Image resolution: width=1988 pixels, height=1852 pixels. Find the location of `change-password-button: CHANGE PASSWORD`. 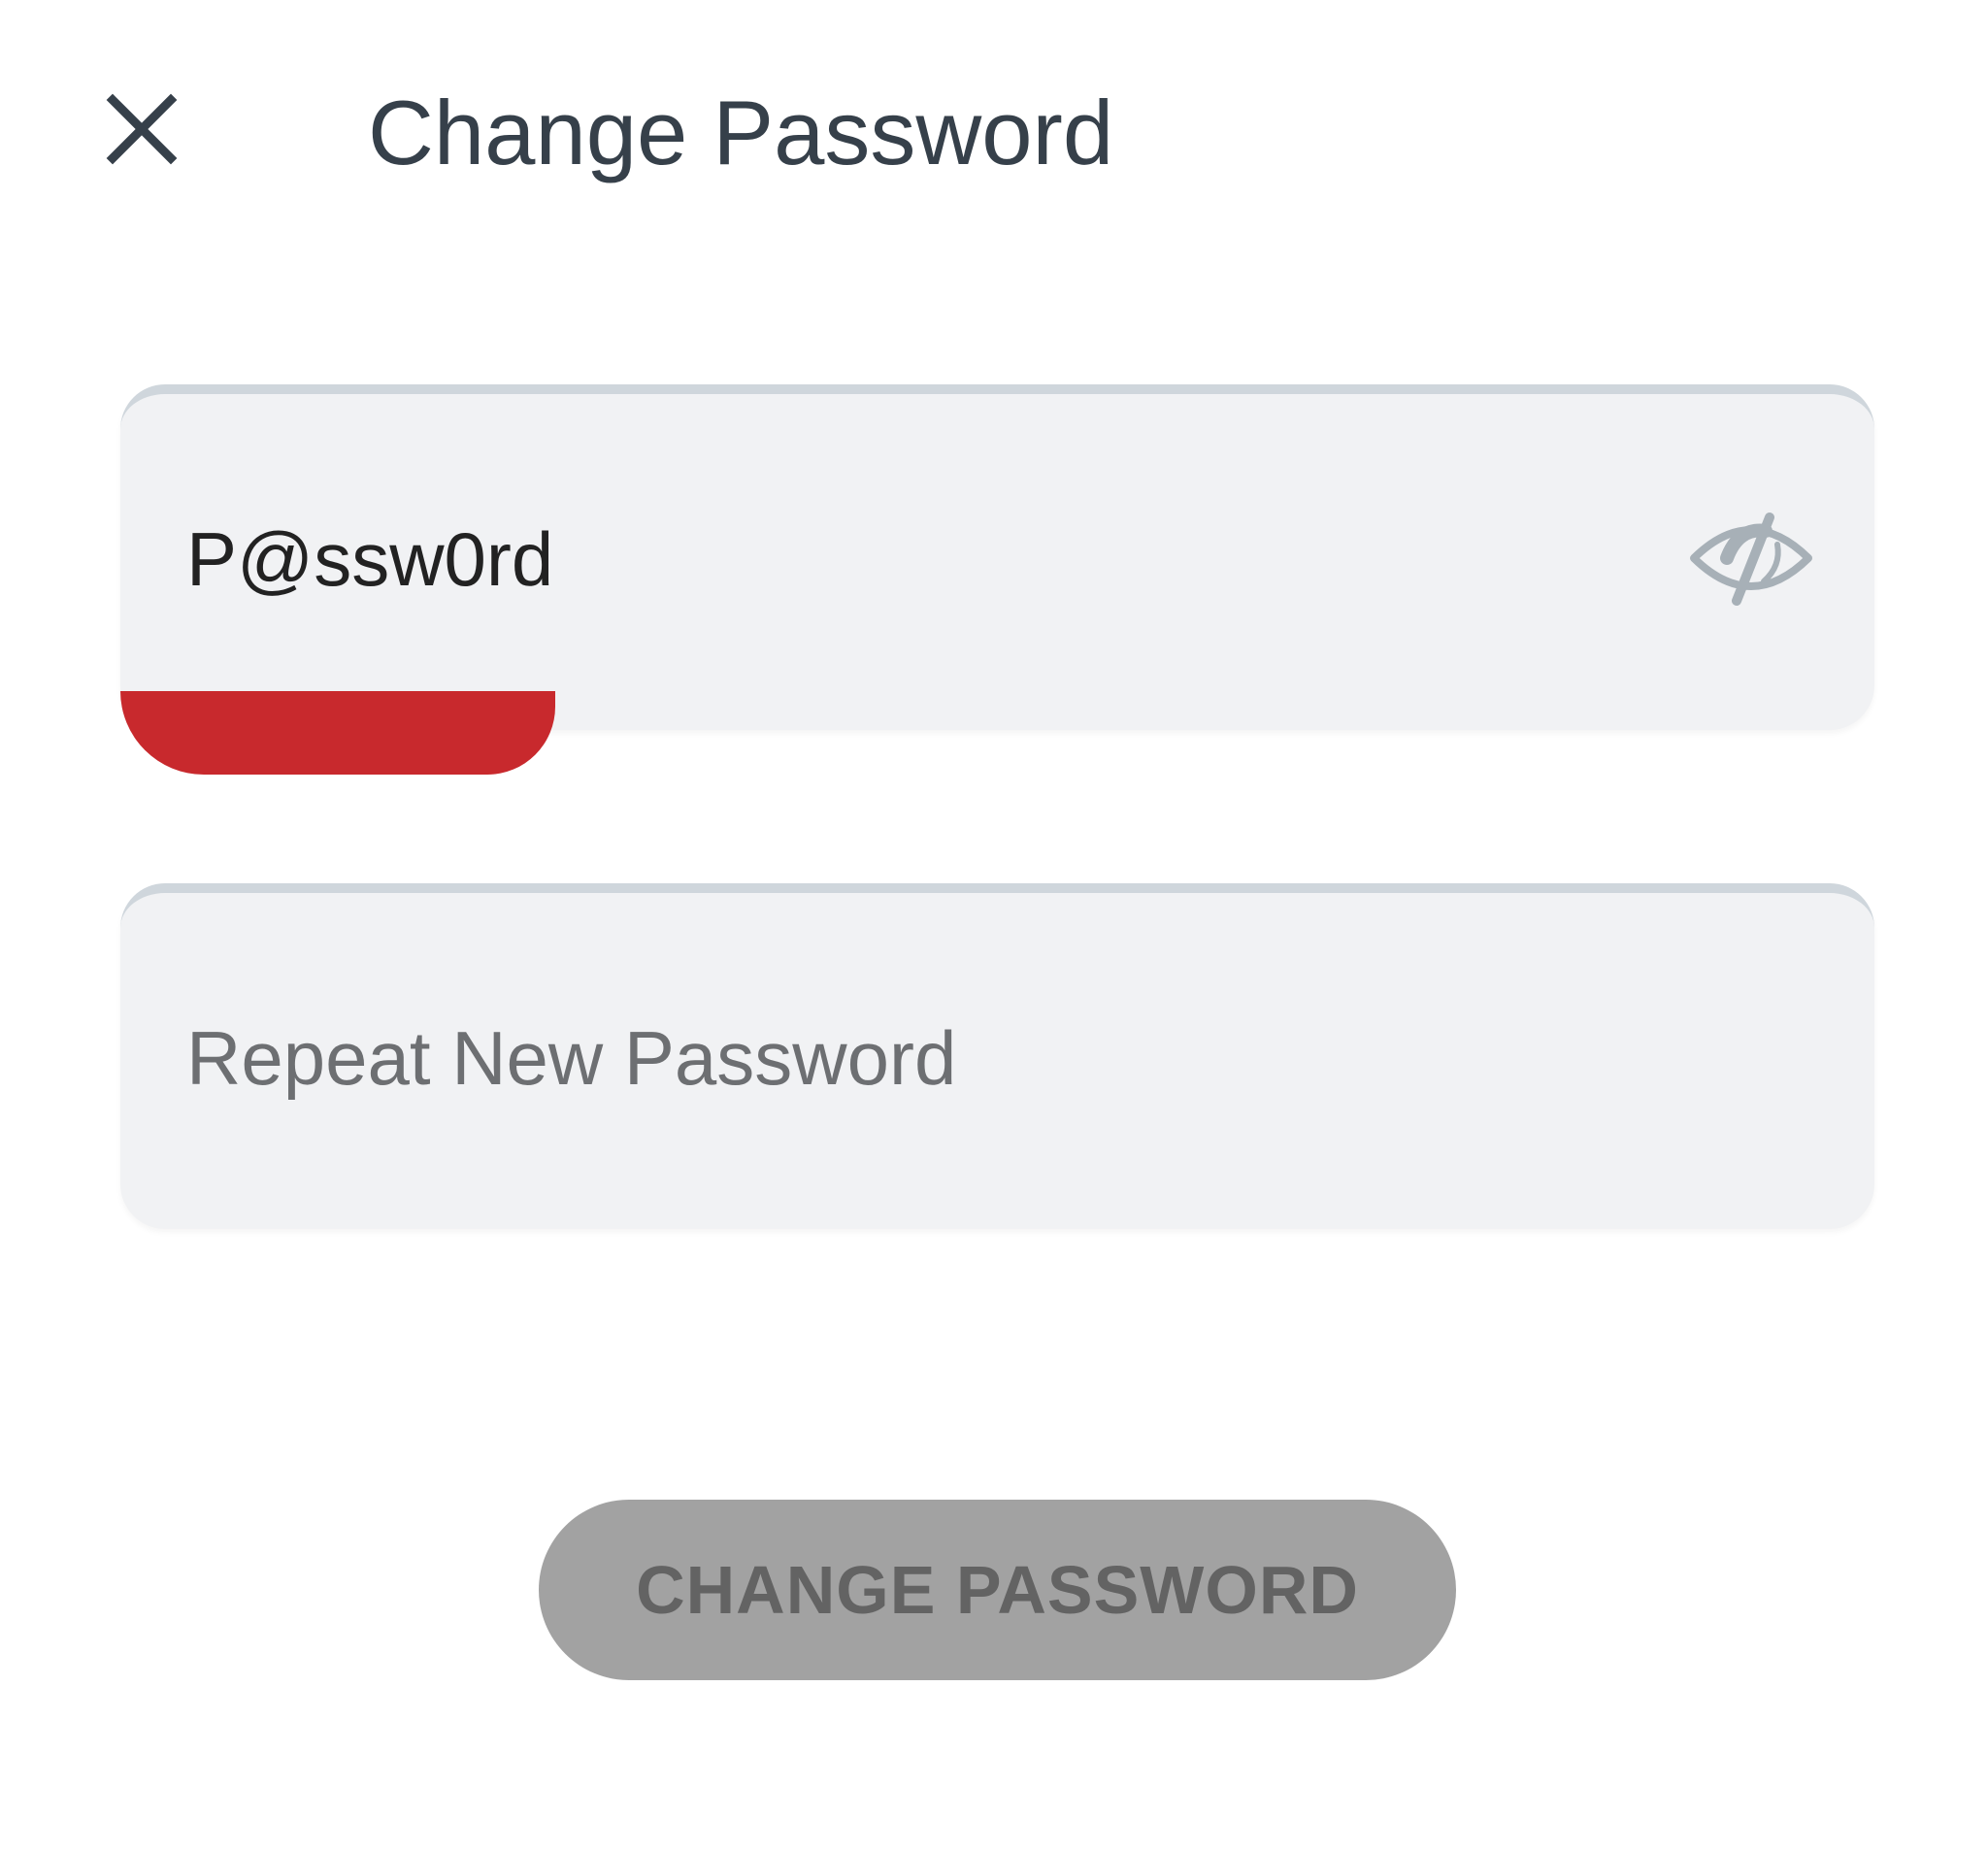

change-password-button: CHANGE PASSWORD is located at coordinates (998, 1590).